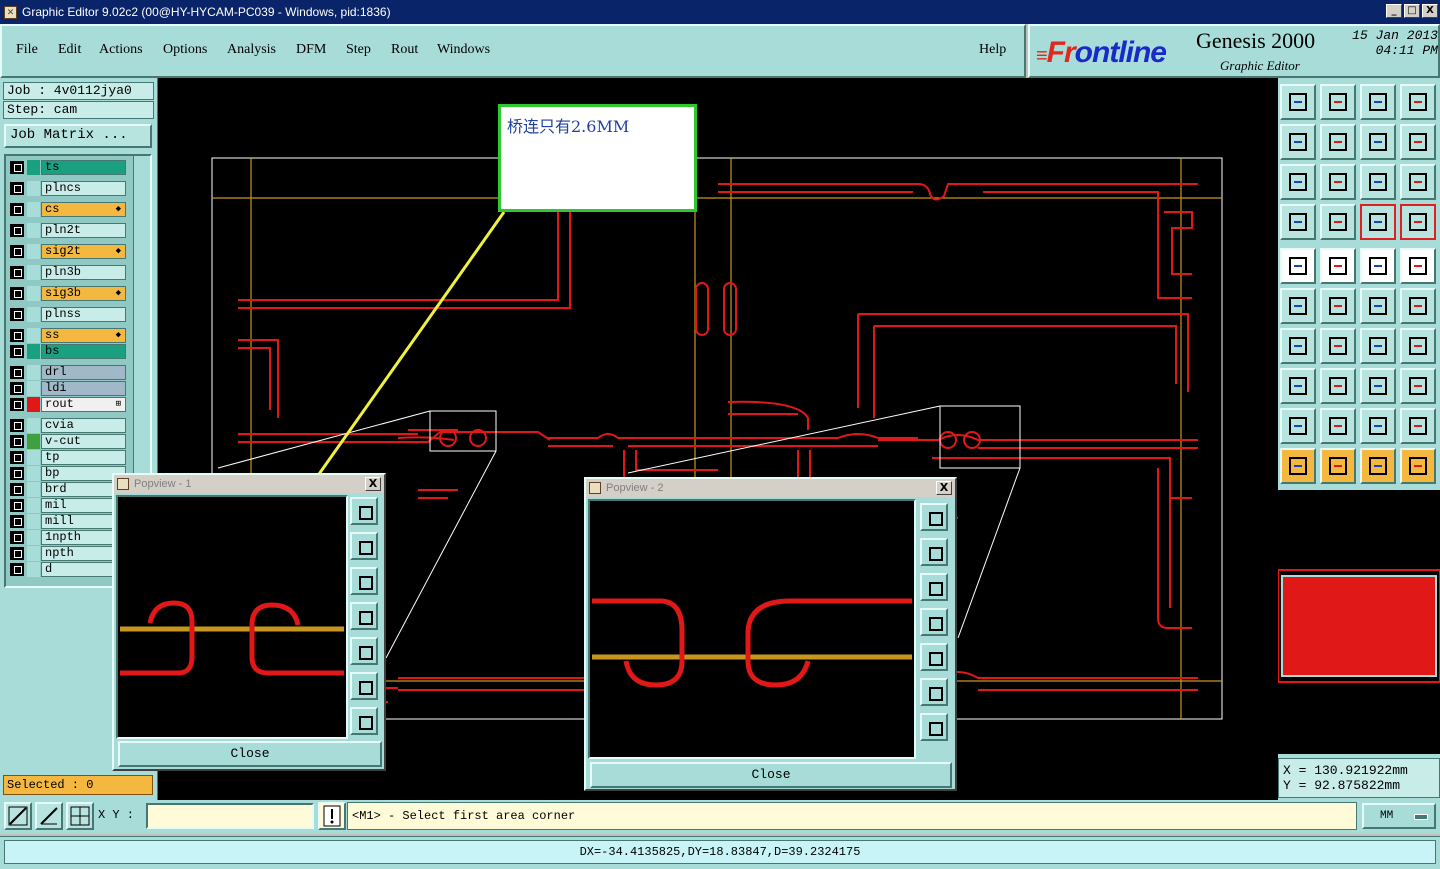  Describe the element at coordinates (70, 457) in the screenshot. I see `layer-row-tp: tp` at that location.